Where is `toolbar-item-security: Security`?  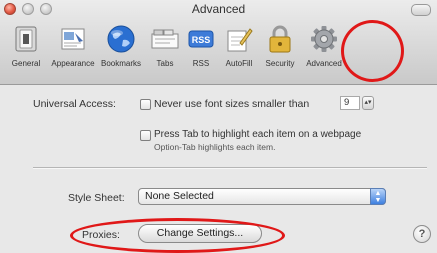
toolbar-item-security: Security is located at coordinates (280, 45).